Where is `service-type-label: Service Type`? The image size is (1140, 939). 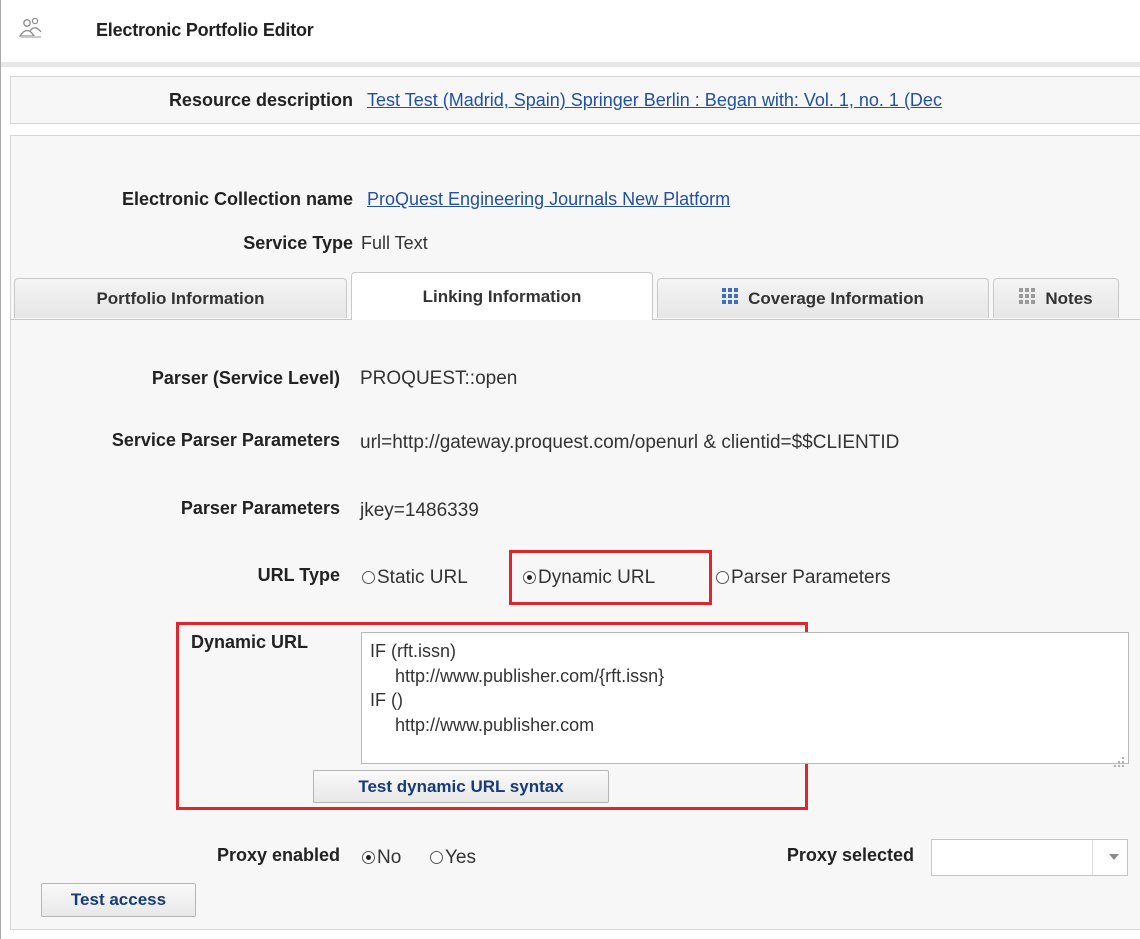 service-type-label: Service Type is located at coordinates (298, 243).